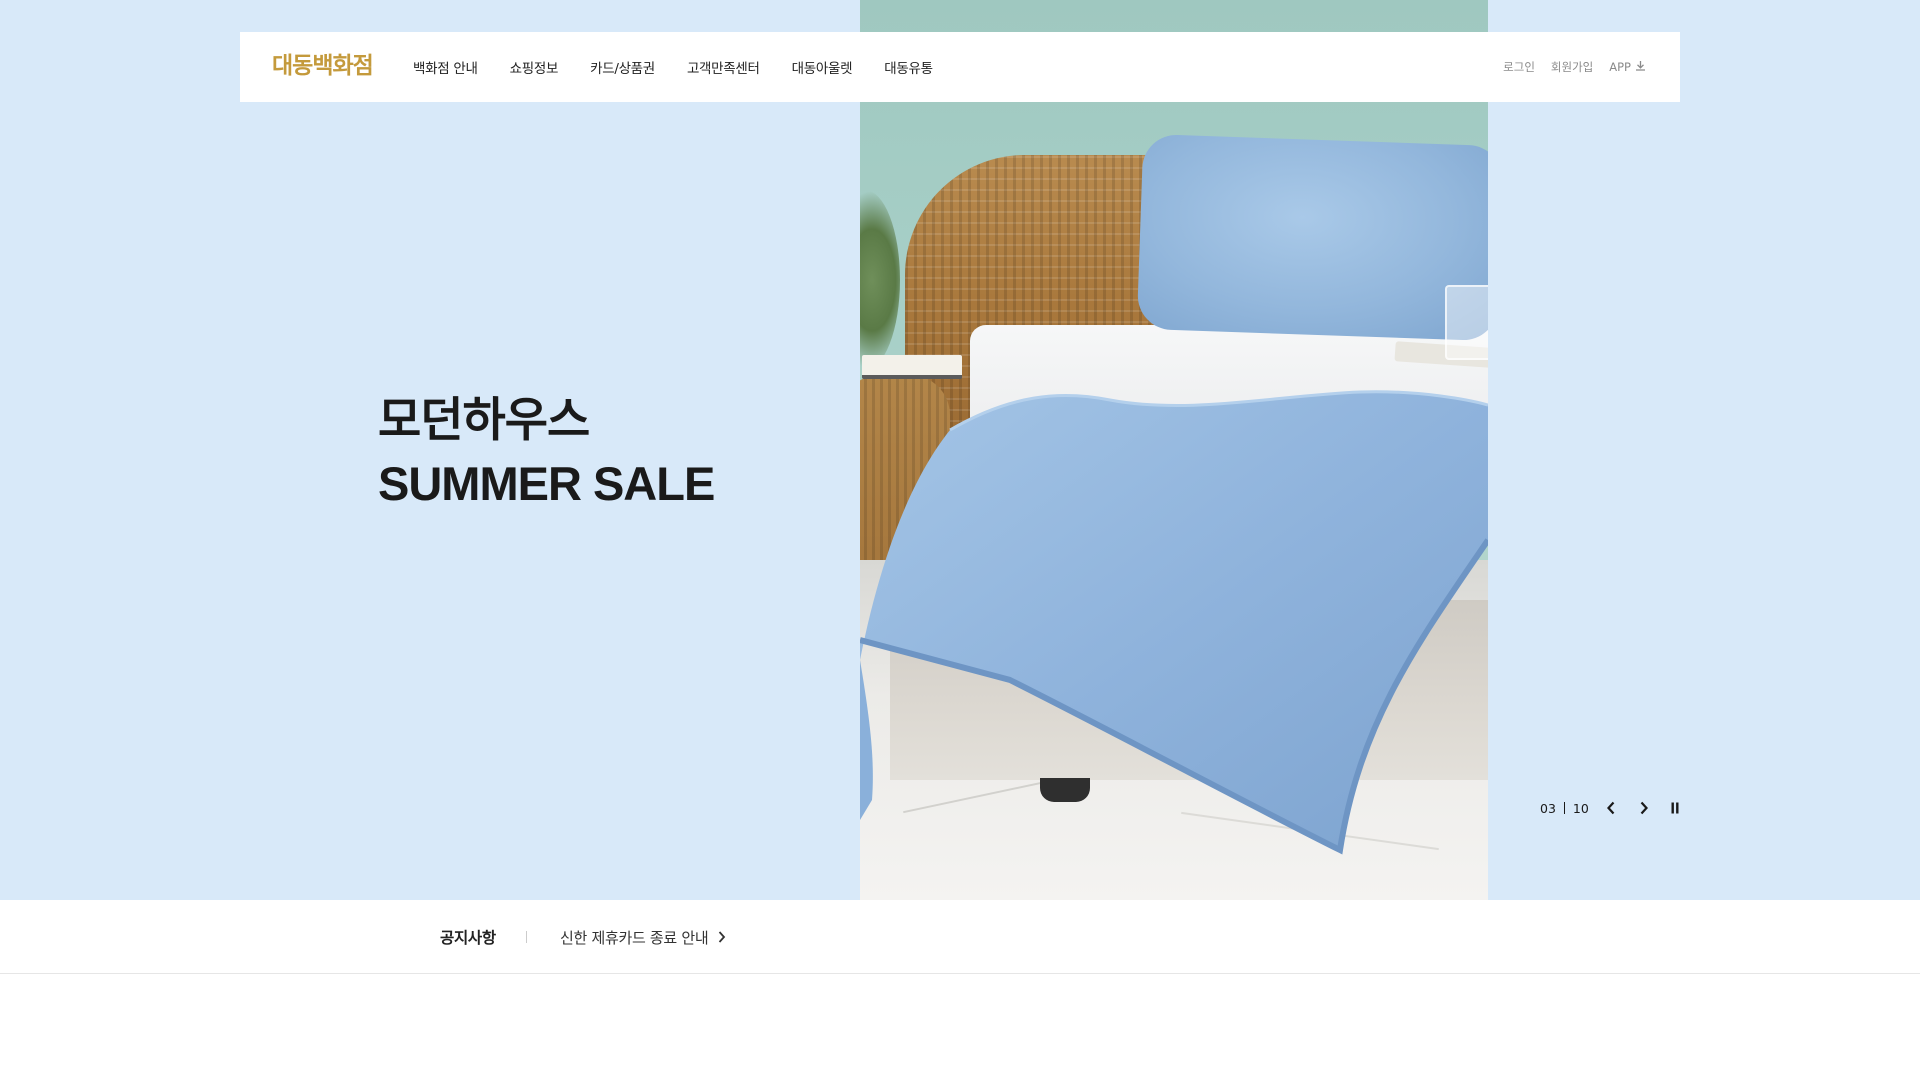  What do you see at coordinates (1580, 808) in the screenshot?
I see `slide-total: 10` at bounding box center [1580, 808].